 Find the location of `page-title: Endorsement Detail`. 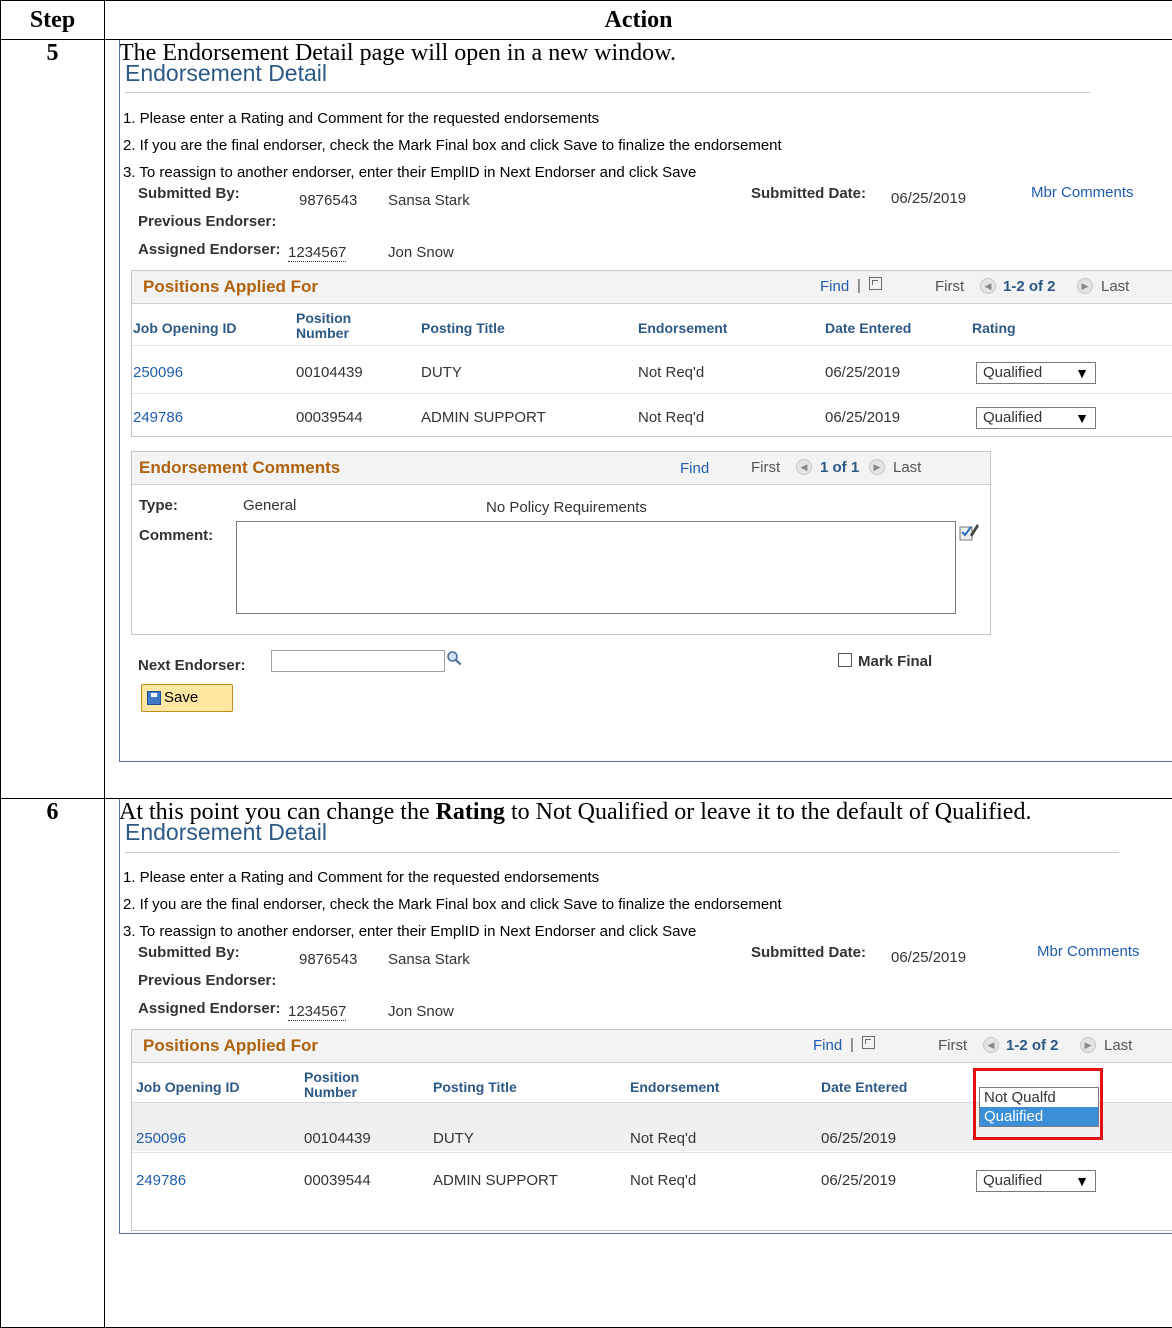

page-title: Endorsement Detail is located at coordinates (226, 73).